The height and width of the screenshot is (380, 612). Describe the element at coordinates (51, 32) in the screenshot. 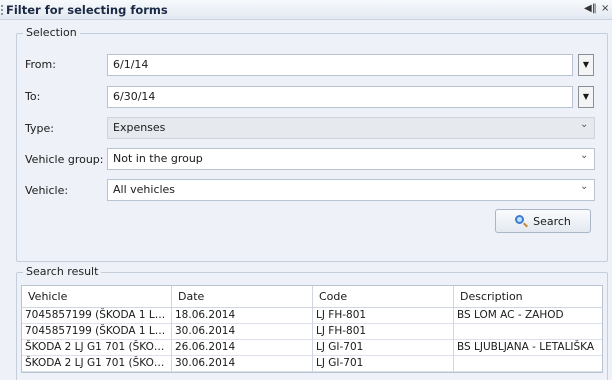

I see `selection-group-label: Selection` at that location.